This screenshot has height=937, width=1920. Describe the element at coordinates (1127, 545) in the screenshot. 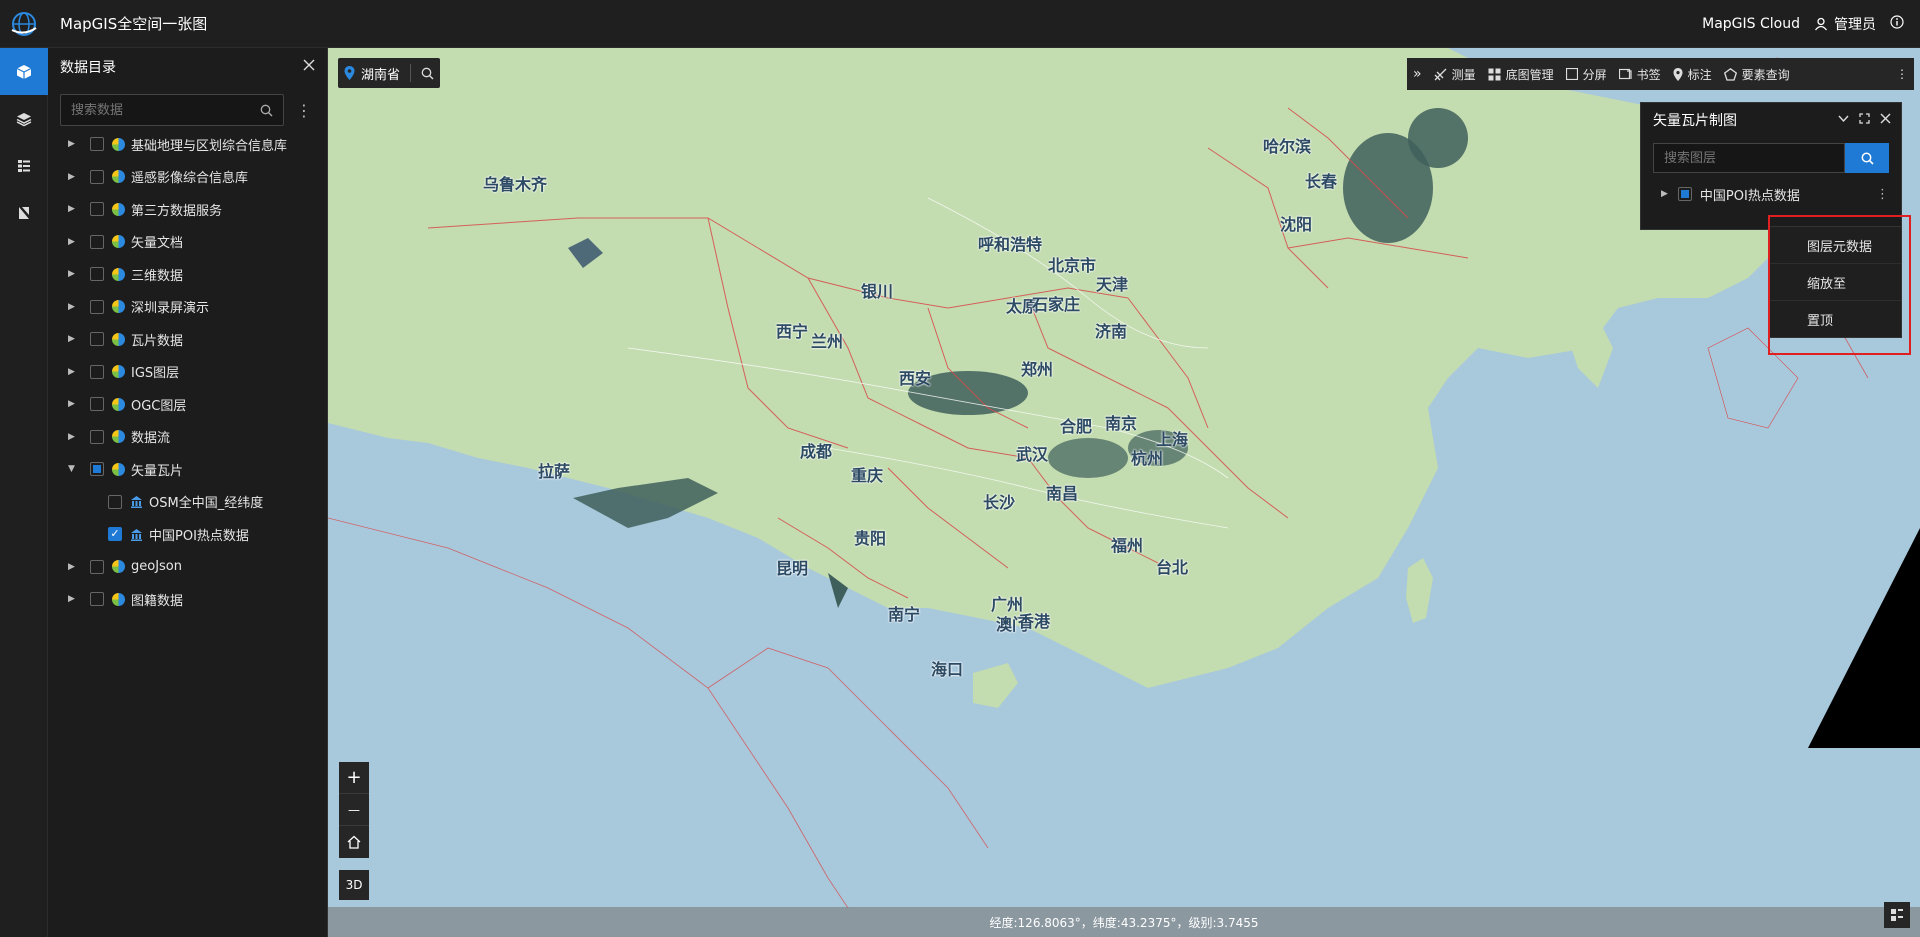

I see `city-label: 福州` at that location.